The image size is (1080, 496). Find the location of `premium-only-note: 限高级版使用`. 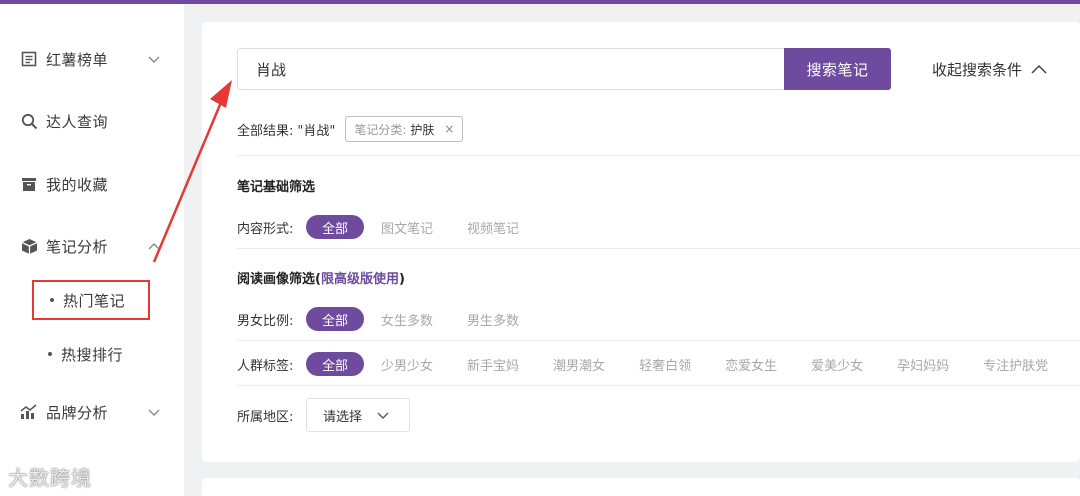

premium-only-note: 限高级版使用 is located at coordinates (359, 279).